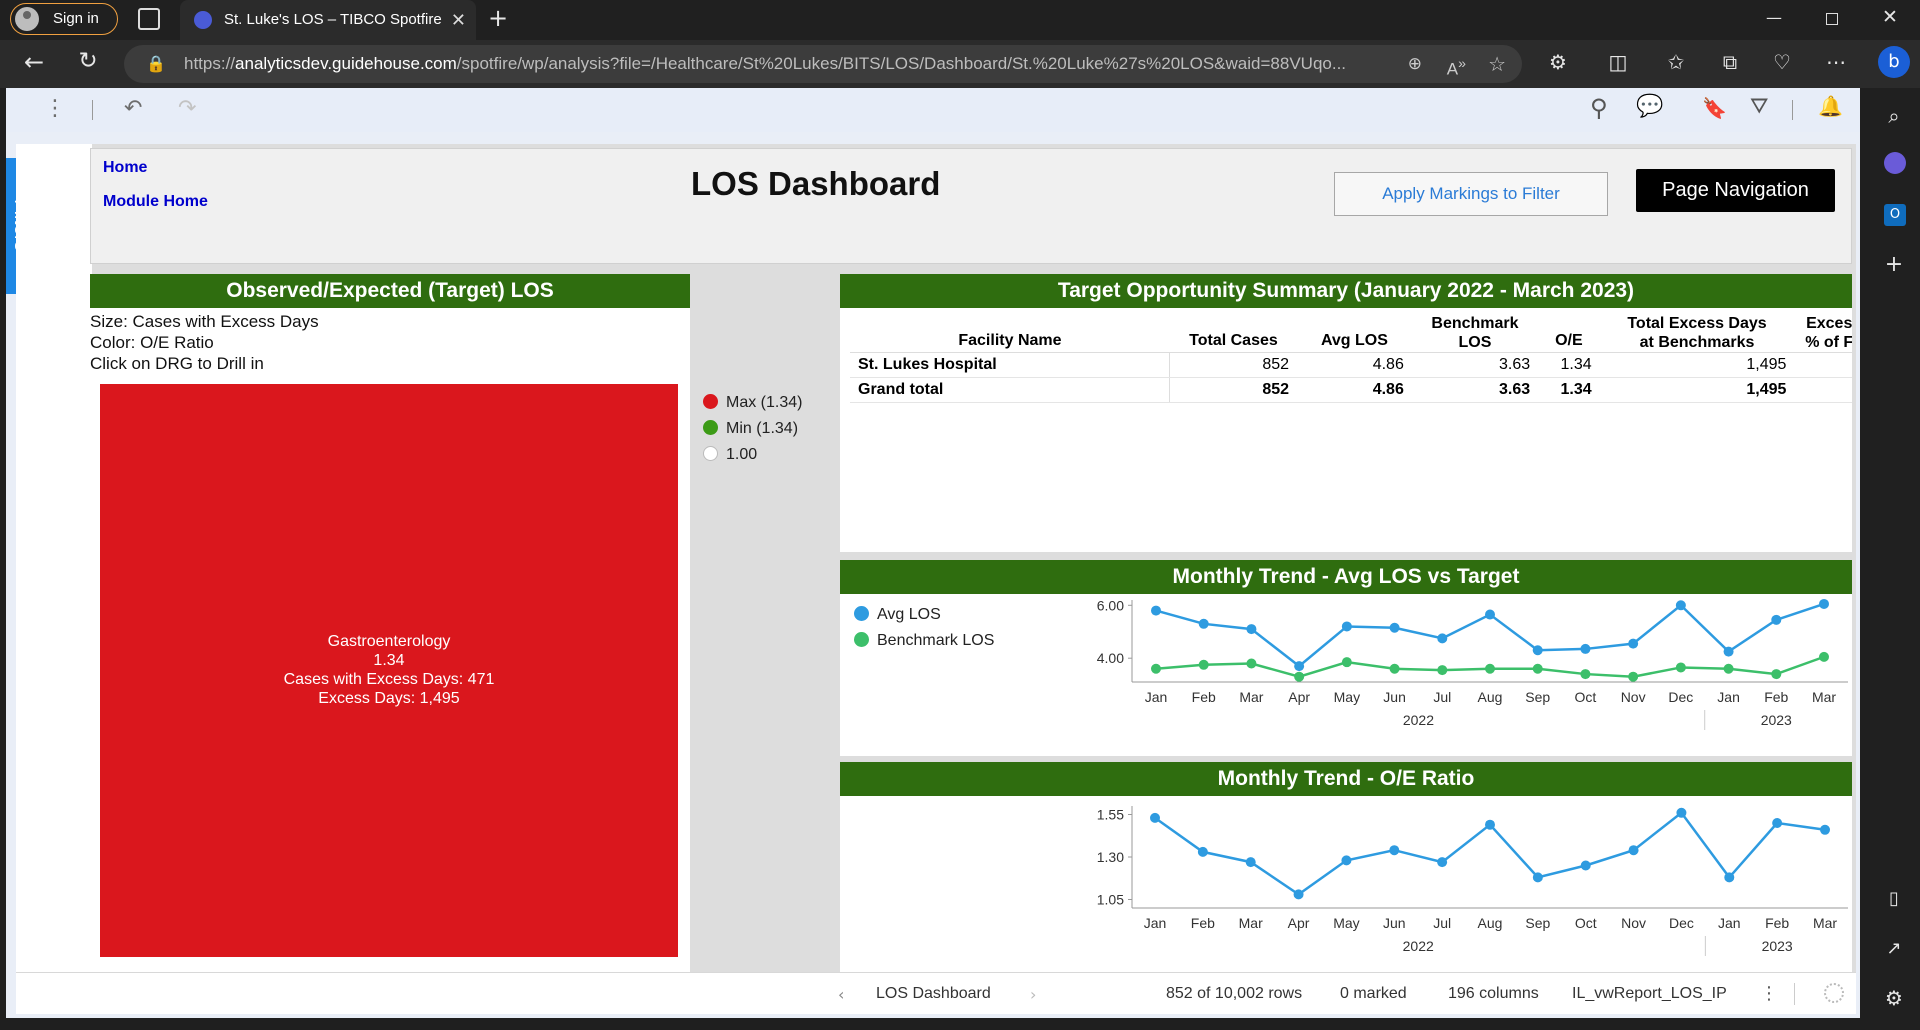 This screenshot has height=1030, width=1920. Describe the element at coordinates (764, 402) in the screenshot. I see `legend-label-max: Max (1.34)` at that location.